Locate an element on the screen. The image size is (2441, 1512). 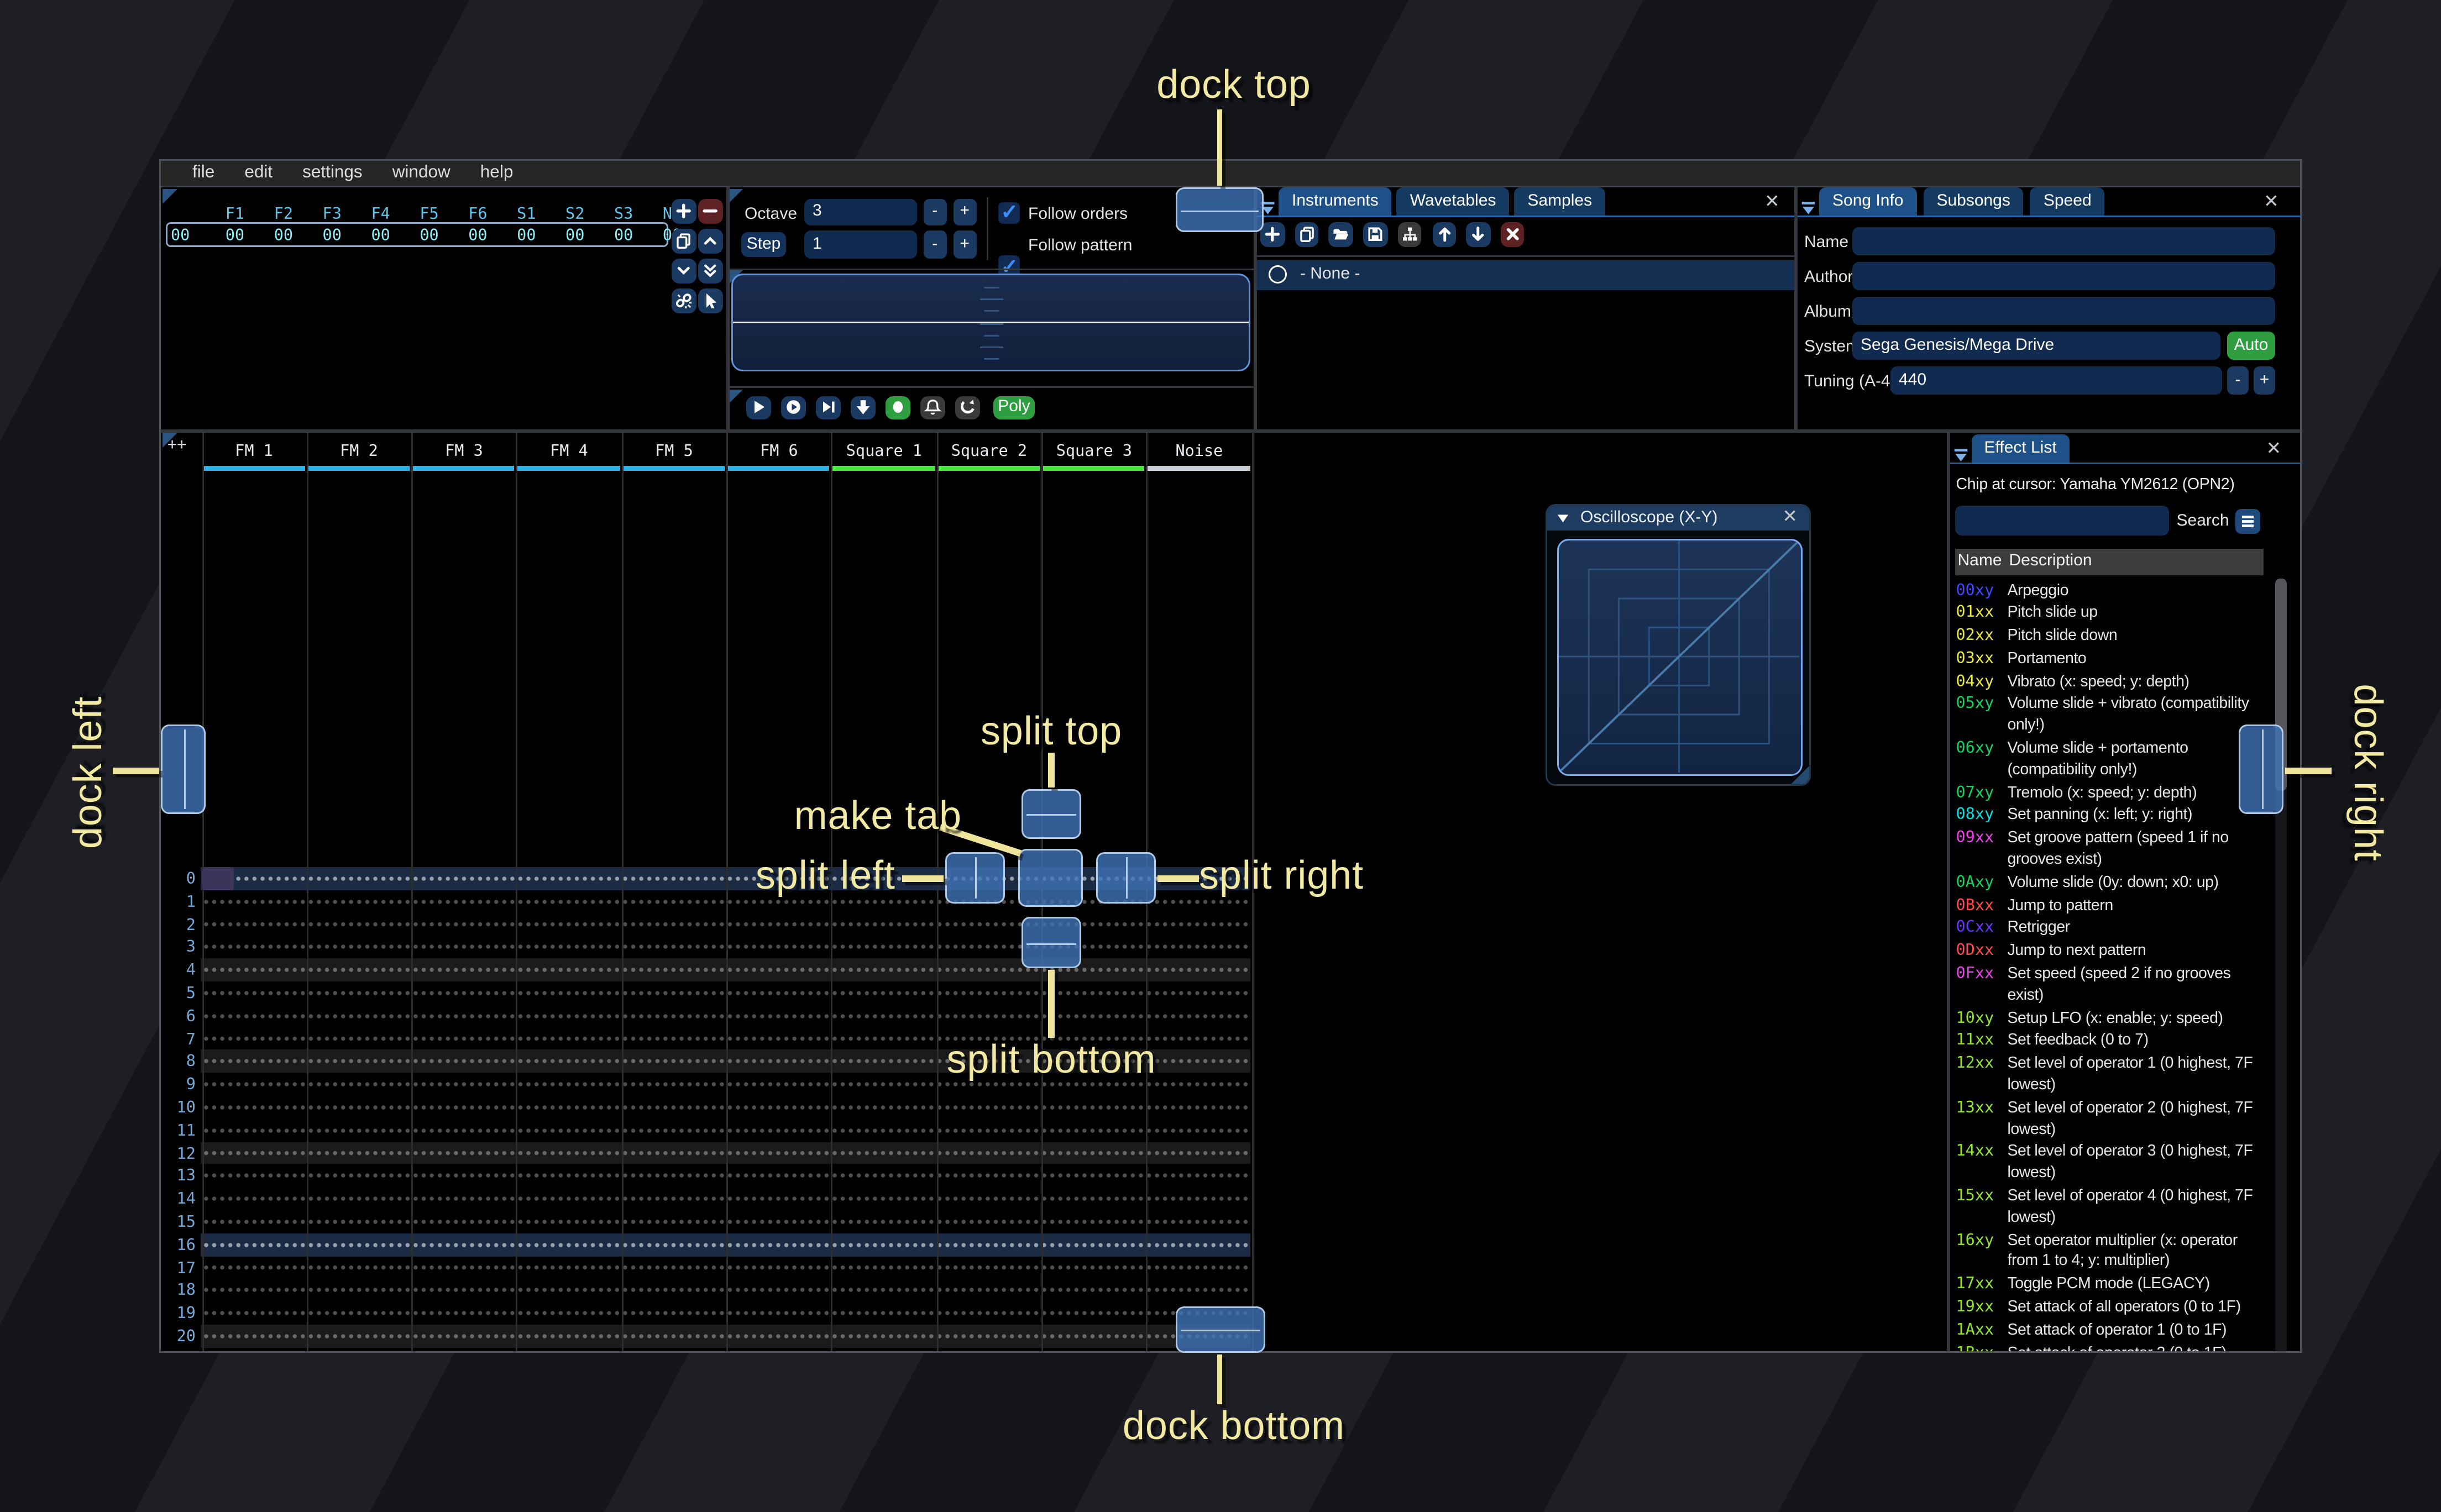
order-row-index: 00 is located at coordinates (180, 236).